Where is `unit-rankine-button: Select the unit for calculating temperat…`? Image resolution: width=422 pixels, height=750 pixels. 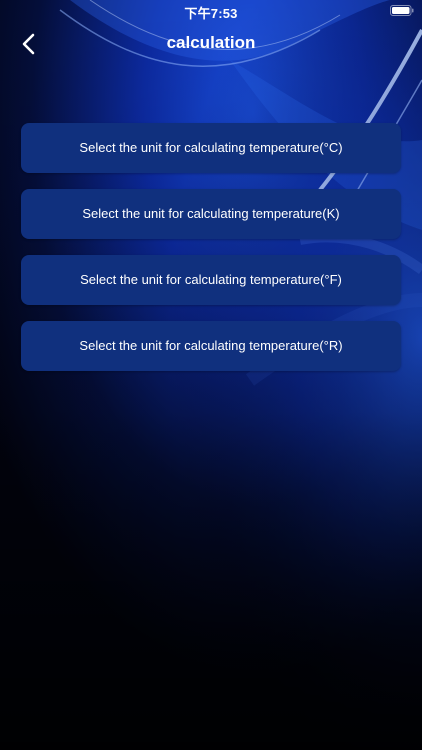
unit-rankine-button: Select the unit for calculating temperat… is located at coordinates (211, 346).